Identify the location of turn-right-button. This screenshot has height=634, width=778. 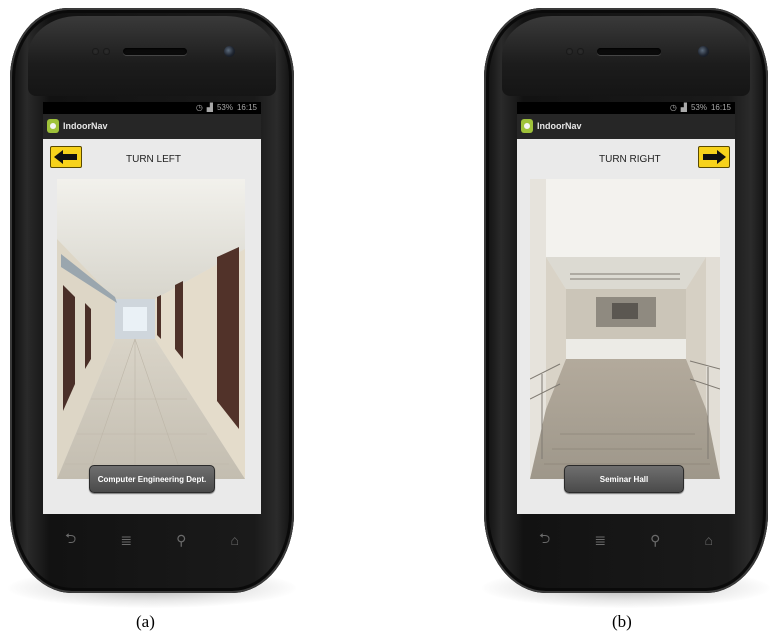
(714, 157).